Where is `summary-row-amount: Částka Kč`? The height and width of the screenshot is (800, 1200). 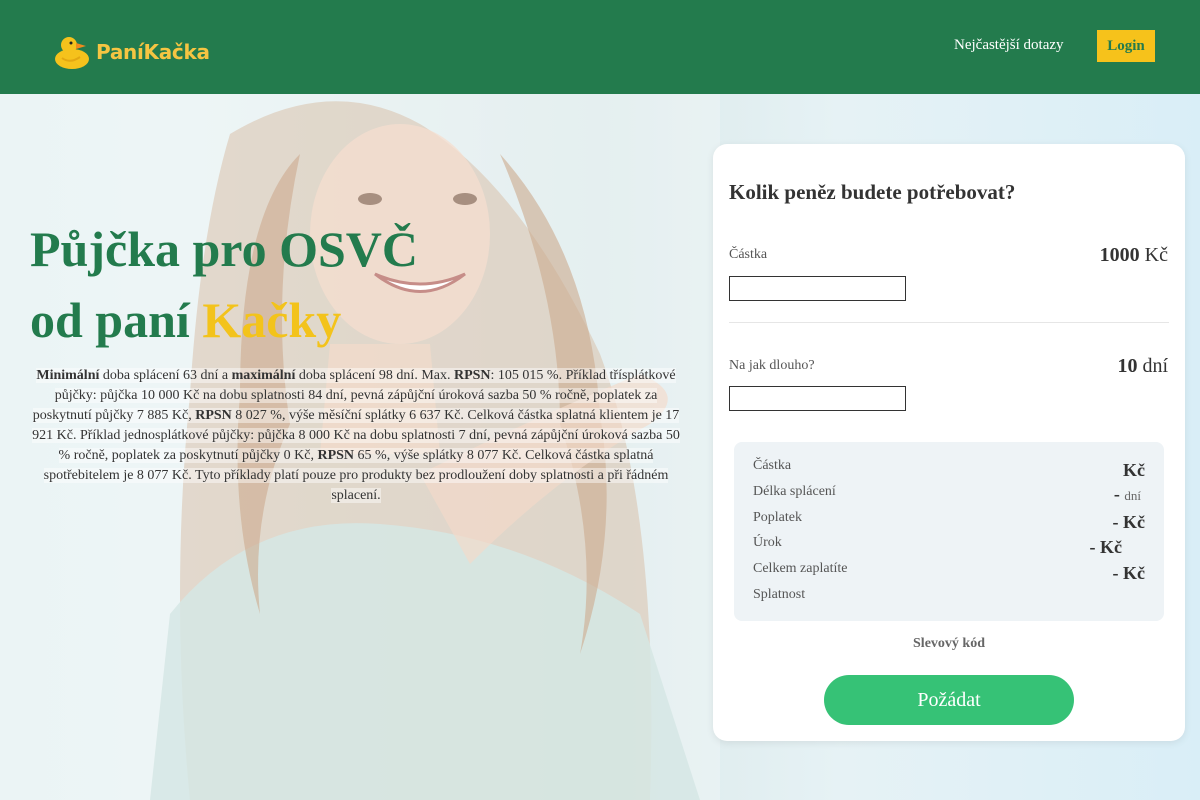 summary-row-amount: Částka Kč is located at coordinates (949, 469).